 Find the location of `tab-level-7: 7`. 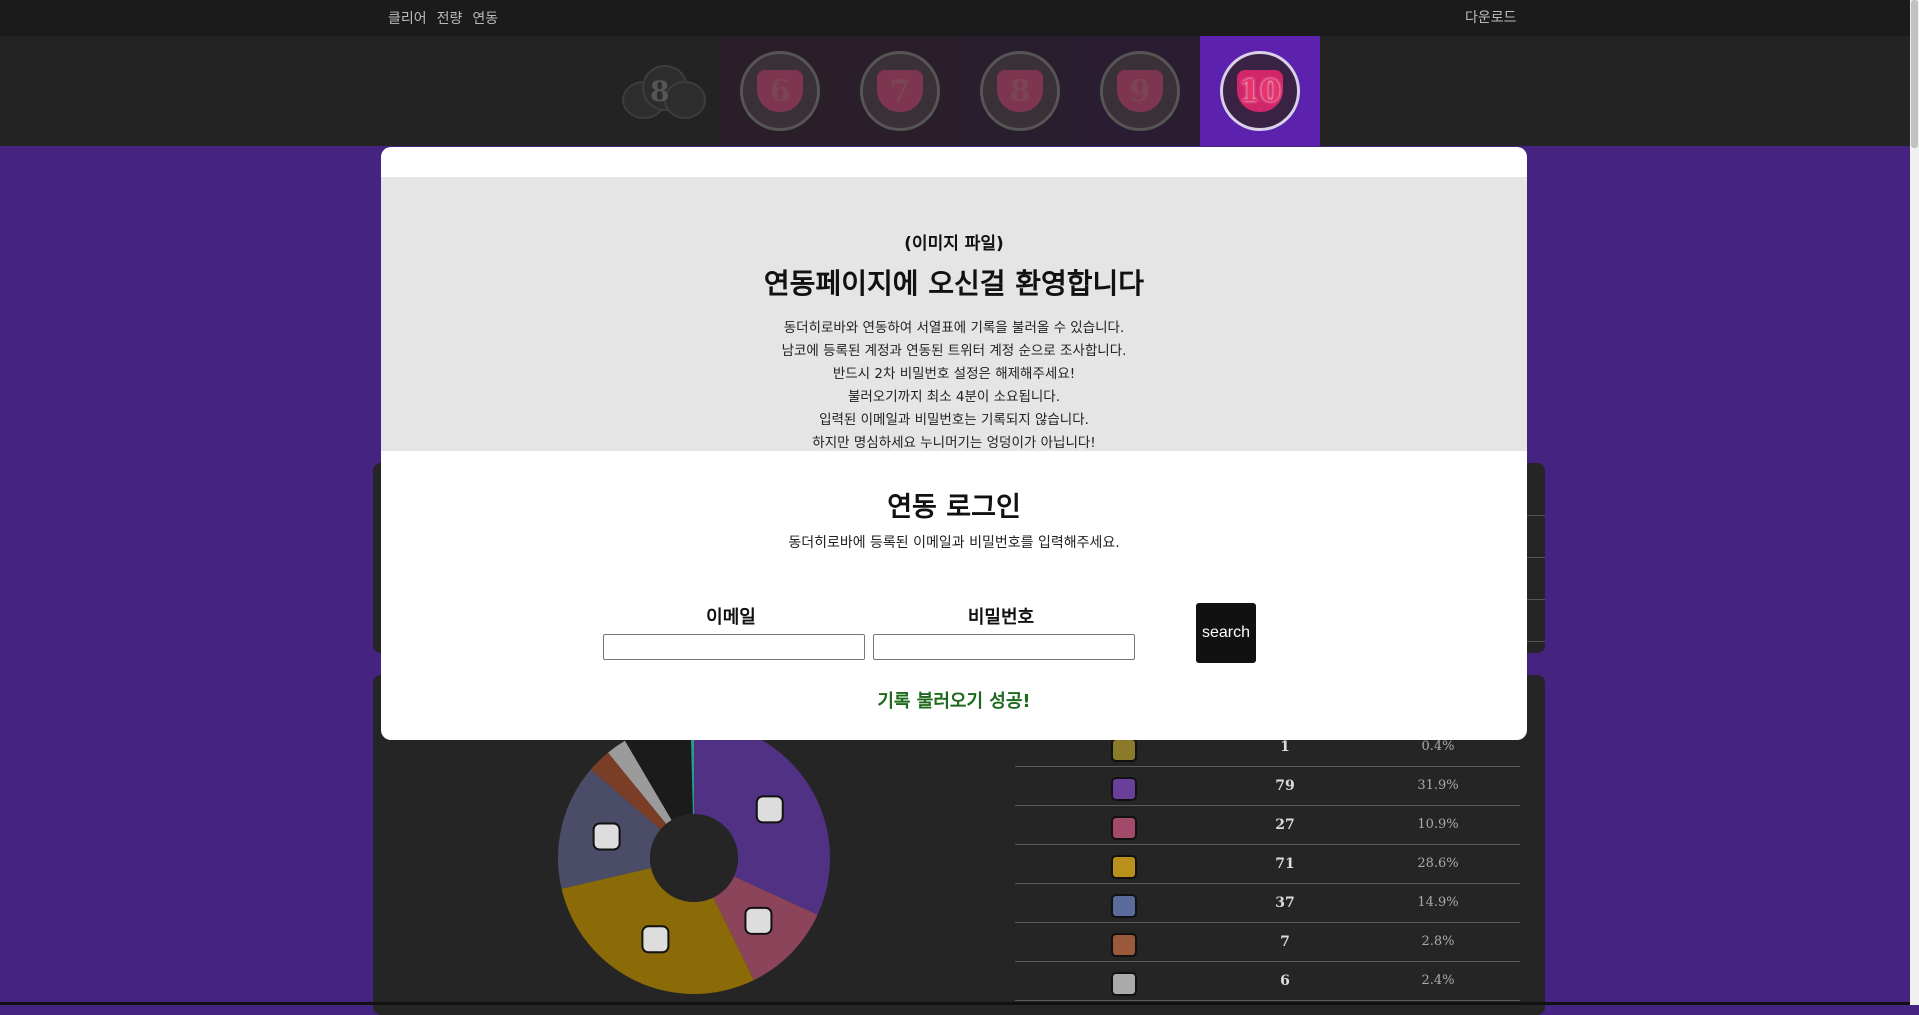

tab-level-7: 7 is located at coordinates (900, 91).